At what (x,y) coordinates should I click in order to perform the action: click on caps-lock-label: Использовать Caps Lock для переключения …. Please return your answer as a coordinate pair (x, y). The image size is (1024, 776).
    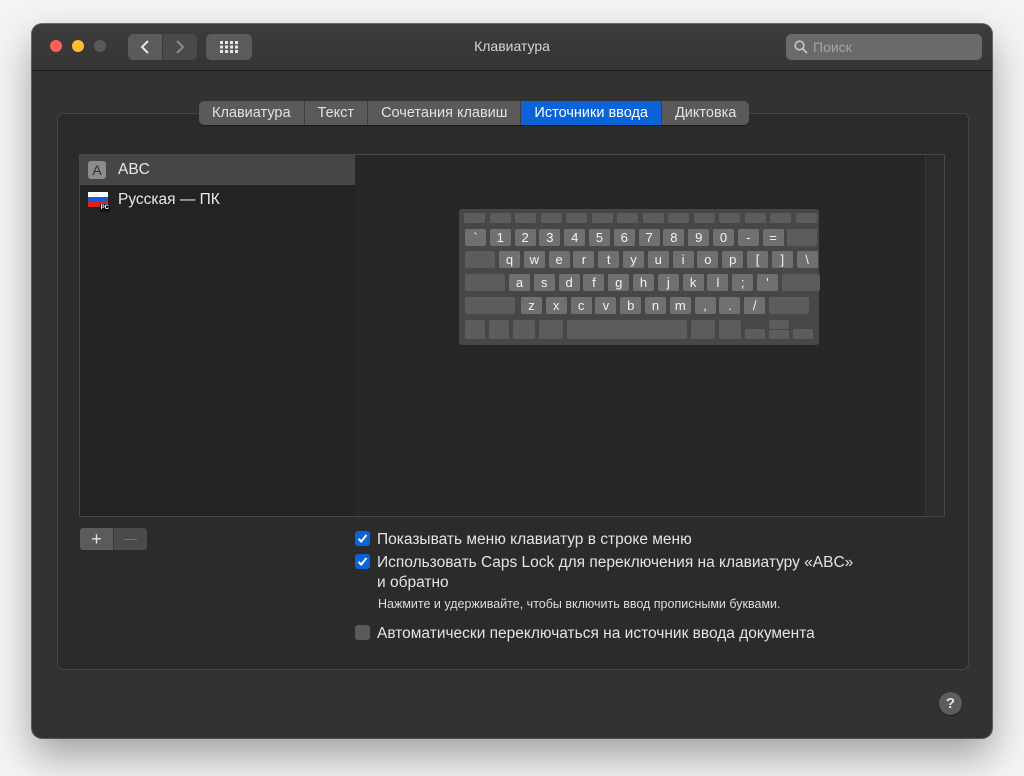
    Looking at the image, I should click on (615, 573).